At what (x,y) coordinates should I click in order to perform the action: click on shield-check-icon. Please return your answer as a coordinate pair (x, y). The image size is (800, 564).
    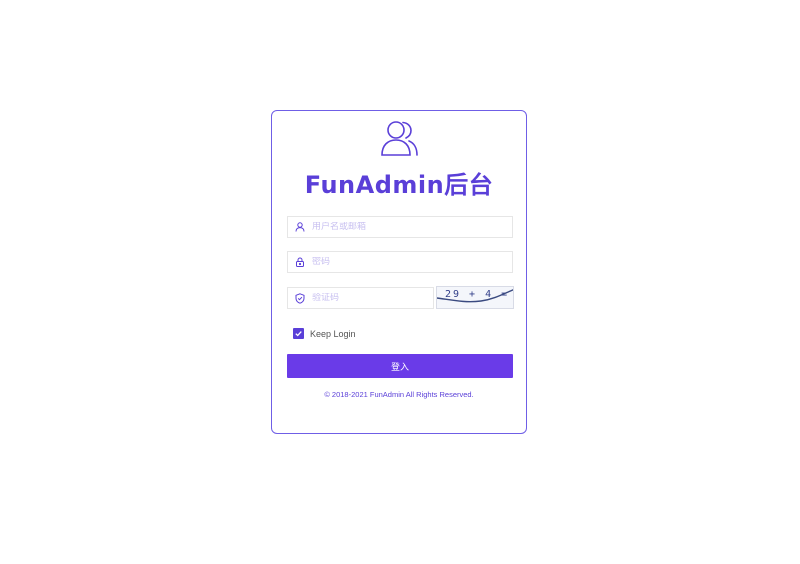
    Looking at the image, I should click on (300, 298).